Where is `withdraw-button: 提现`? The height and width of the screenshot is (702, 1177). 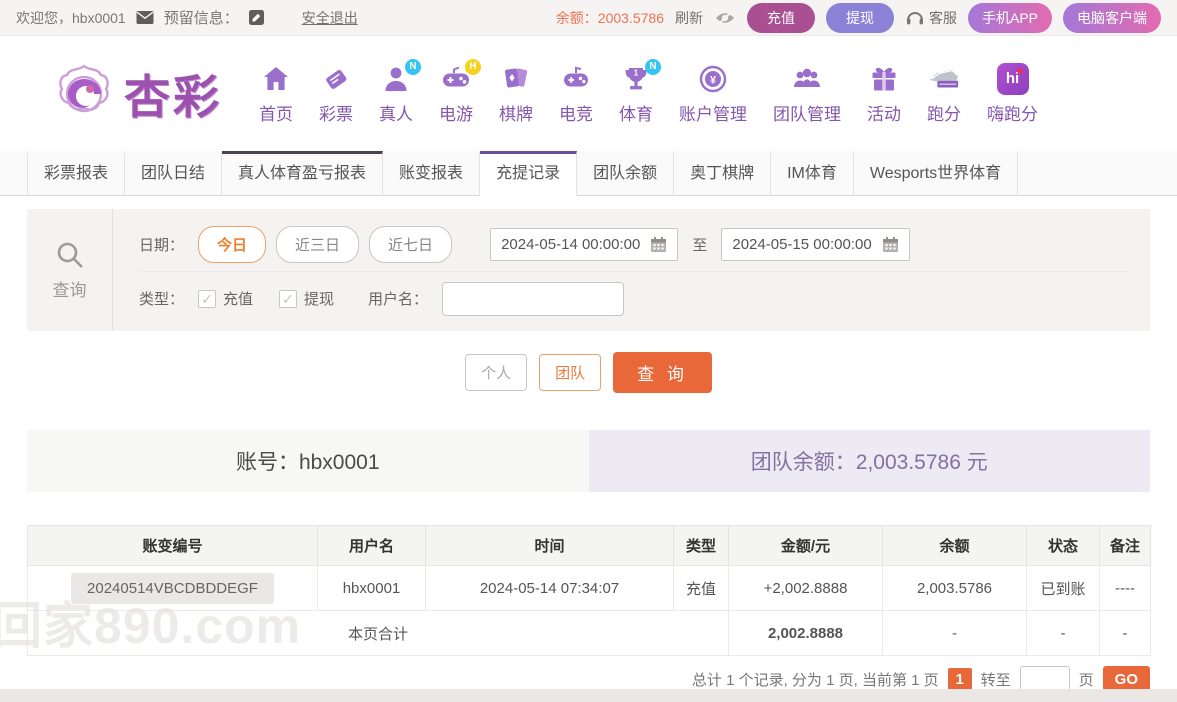
withdraw-button: 提现 is located at coordinates (859, 17).